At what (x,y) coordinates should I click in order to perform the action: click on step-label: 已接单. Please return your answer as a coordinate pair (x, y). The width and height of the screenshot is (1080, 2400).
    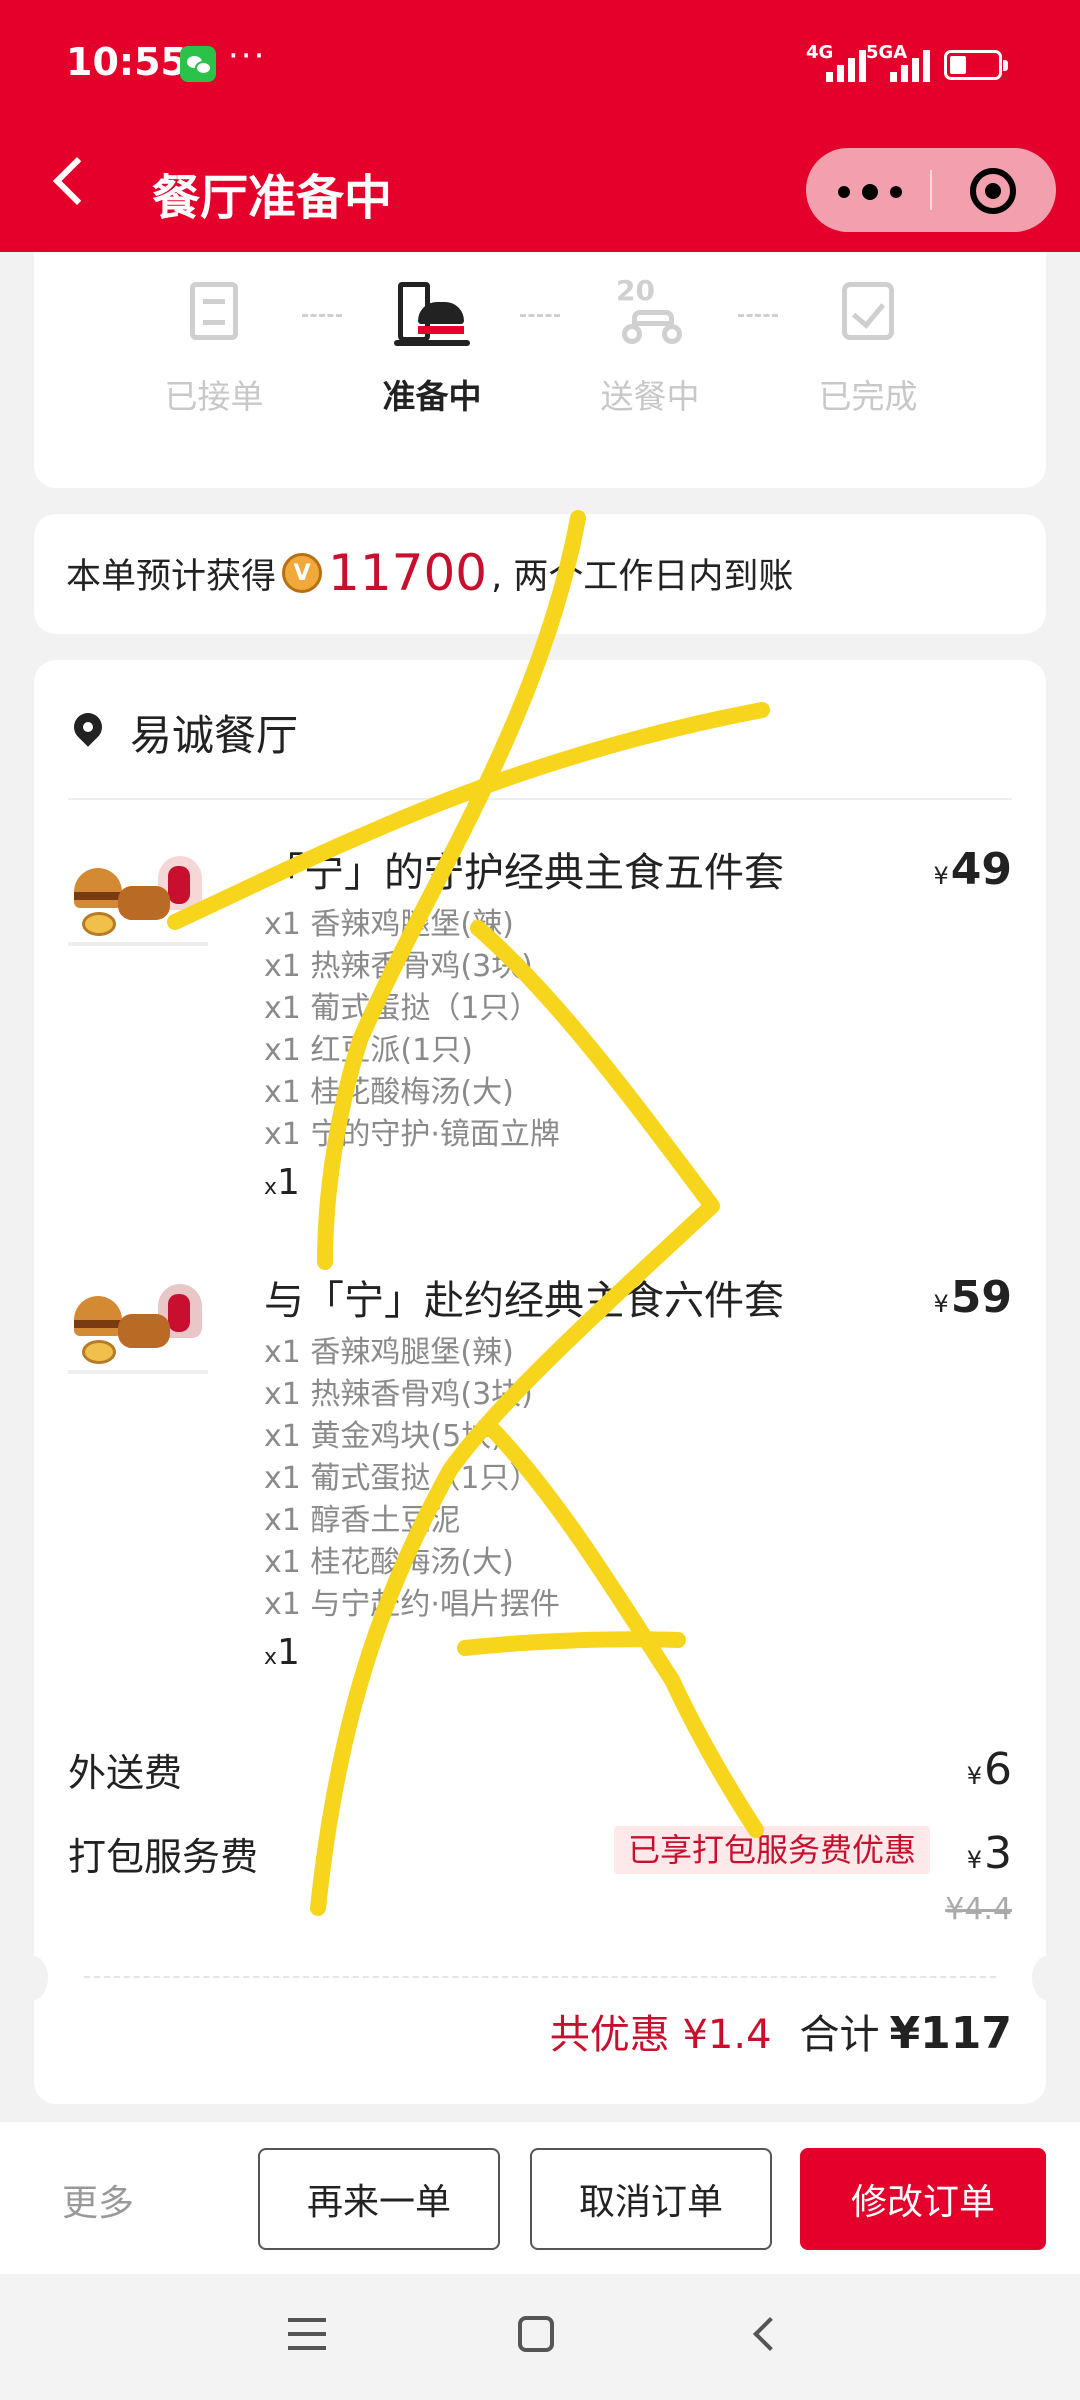
    Looking at the image, I should click on (214, 396).